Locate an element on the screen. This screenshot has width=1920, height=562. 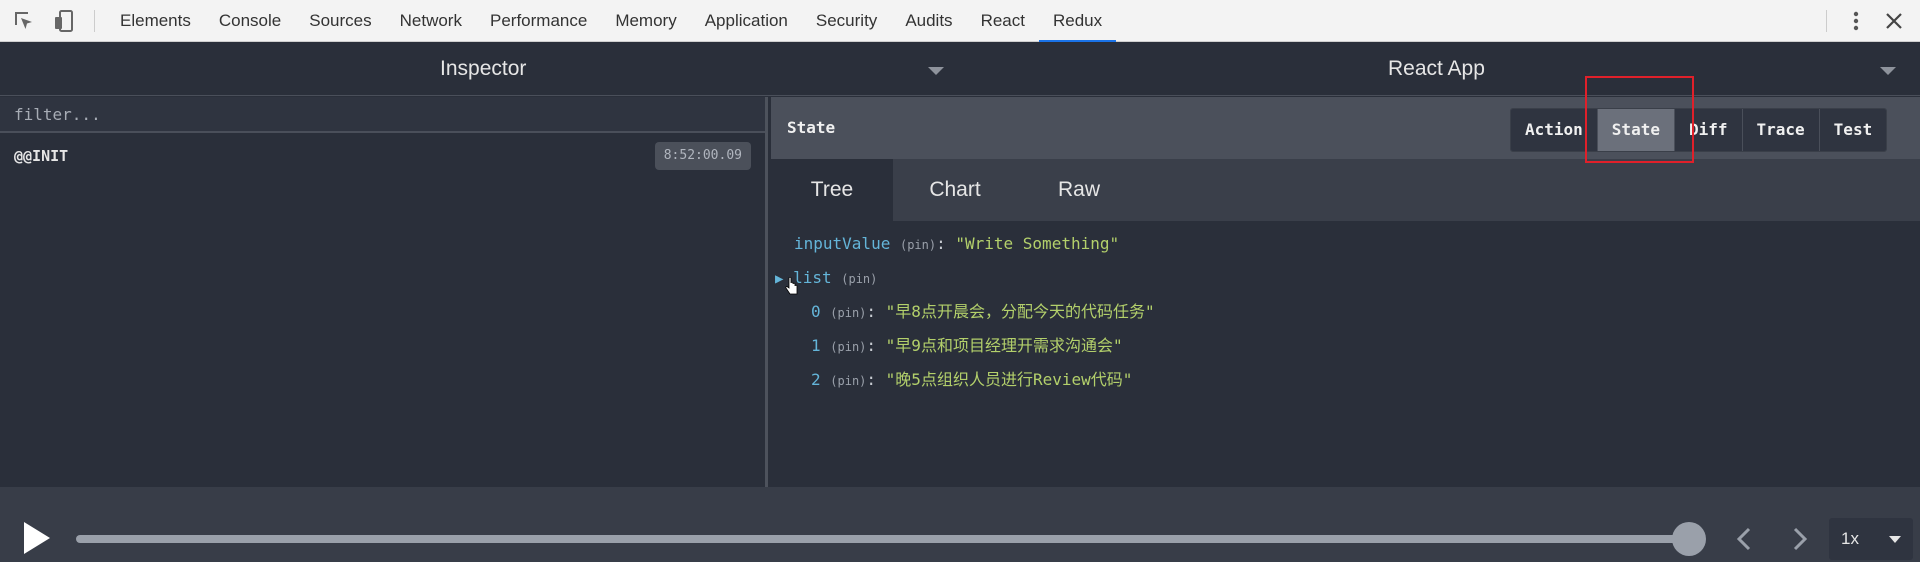
tree-row-list-1: 1 (pin): "早9点和项目经理开需求沟通会" is located at coordinates (967, 346).